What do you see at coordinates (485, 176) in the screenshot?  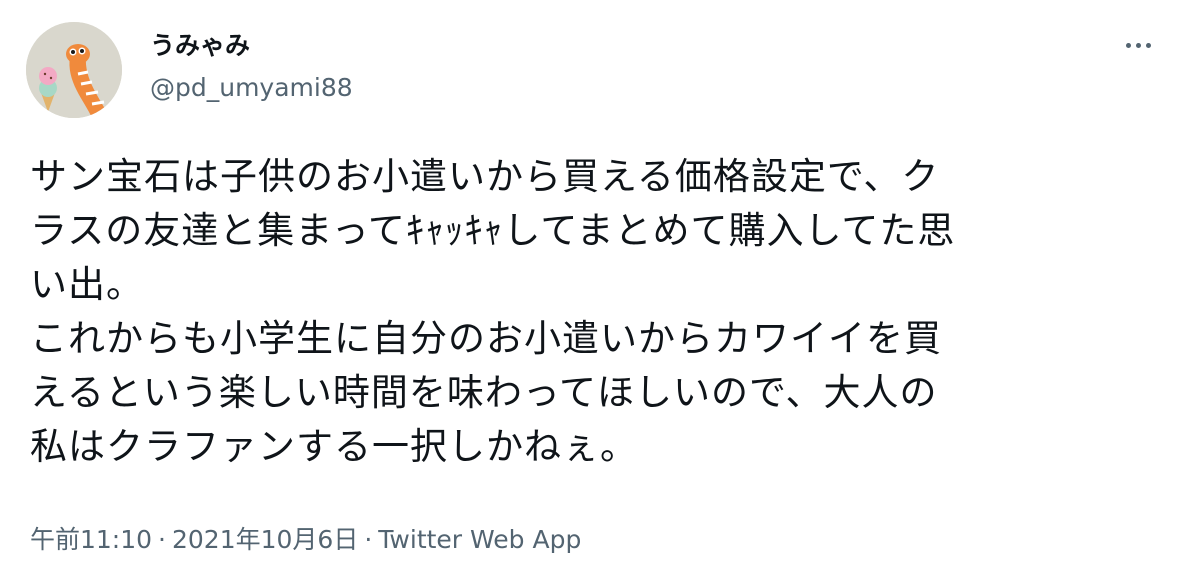 I see `tweet-line: サン宝石は子供のお小遣いから買える価格設定で、ク` at bounding box center [485, 176].